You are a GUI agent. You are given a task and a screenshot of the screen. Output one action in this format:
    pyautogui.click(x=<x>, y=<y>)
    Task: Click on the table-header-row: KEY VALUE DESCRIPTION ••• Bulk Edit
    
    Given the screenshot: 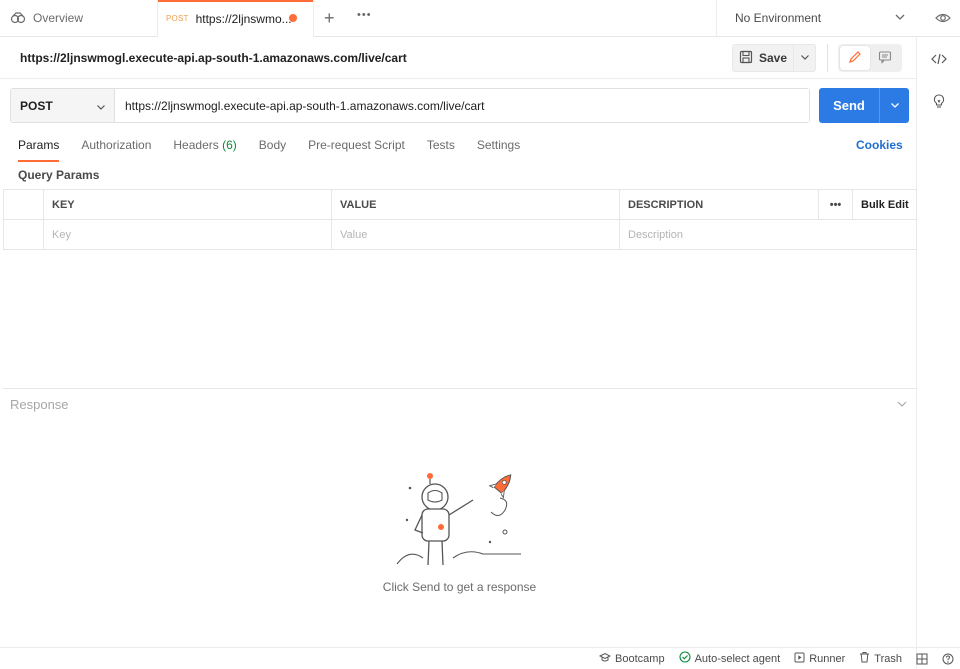 What is the action you would take?
    pyautogui.click(x=460, y=204)
    